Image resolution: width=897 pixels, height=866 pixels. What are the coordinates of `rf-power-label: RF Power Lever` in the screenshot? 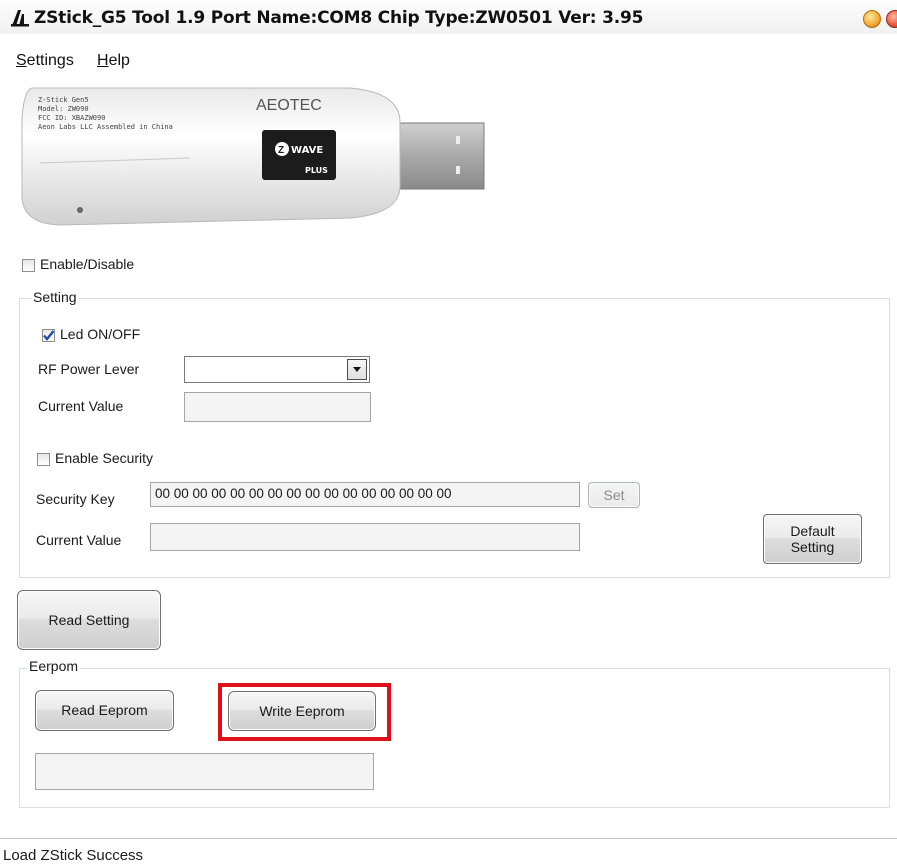 It's located at (89, 369).